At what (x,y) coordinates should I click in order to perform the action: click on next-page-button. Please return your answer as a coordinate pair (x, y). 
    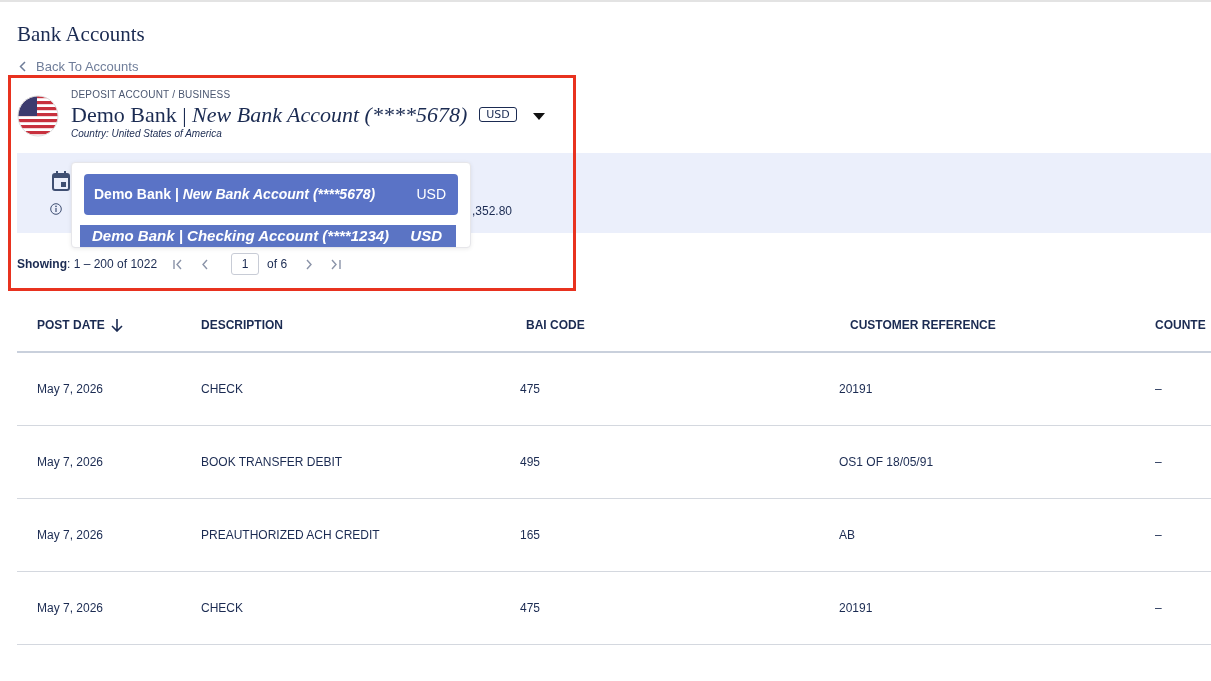
    Looking at the image, I should click on (309, 264).